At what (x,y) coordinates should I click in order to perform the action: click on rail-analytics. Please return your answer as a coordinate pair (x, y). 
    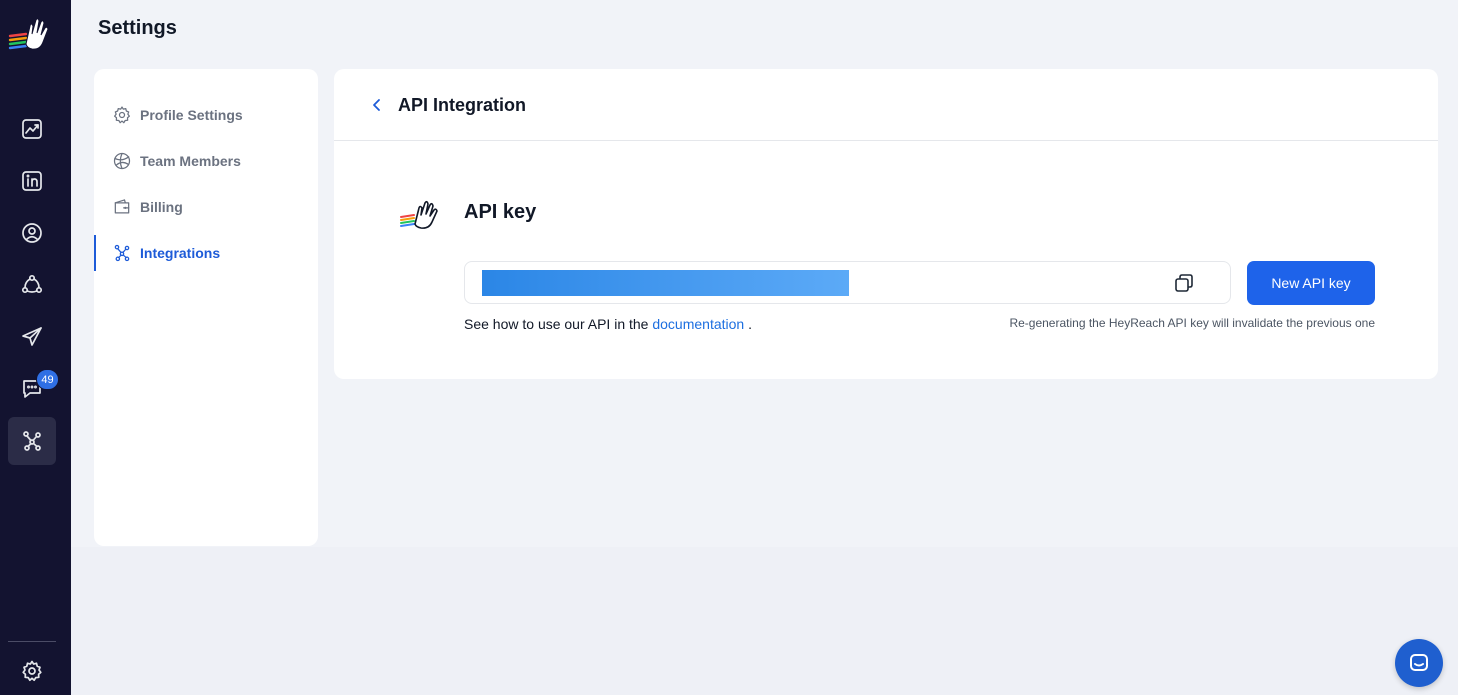
    Looking at the image, I should click on (32, 129).